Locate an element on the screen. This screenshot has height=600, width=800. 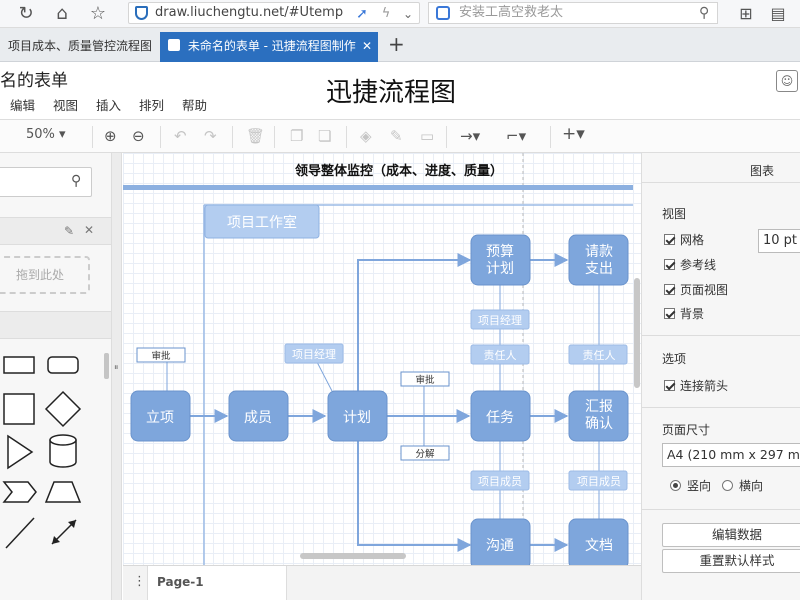
triangle-shape is located at coordinates (20, 452).